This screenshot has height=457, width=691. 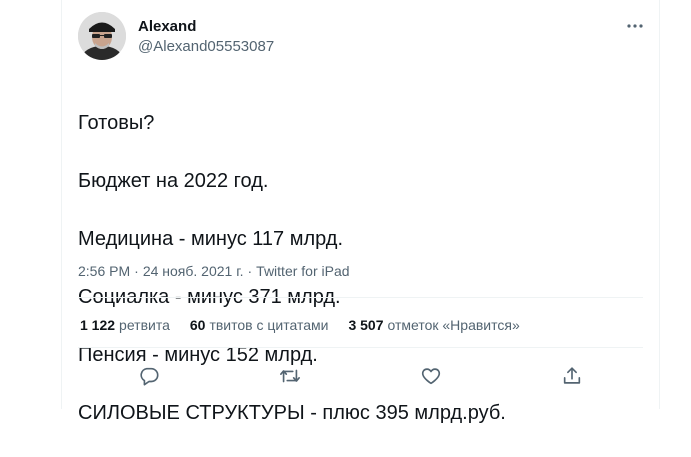 I want to click on reply-icon, so click(x=149, y=376).